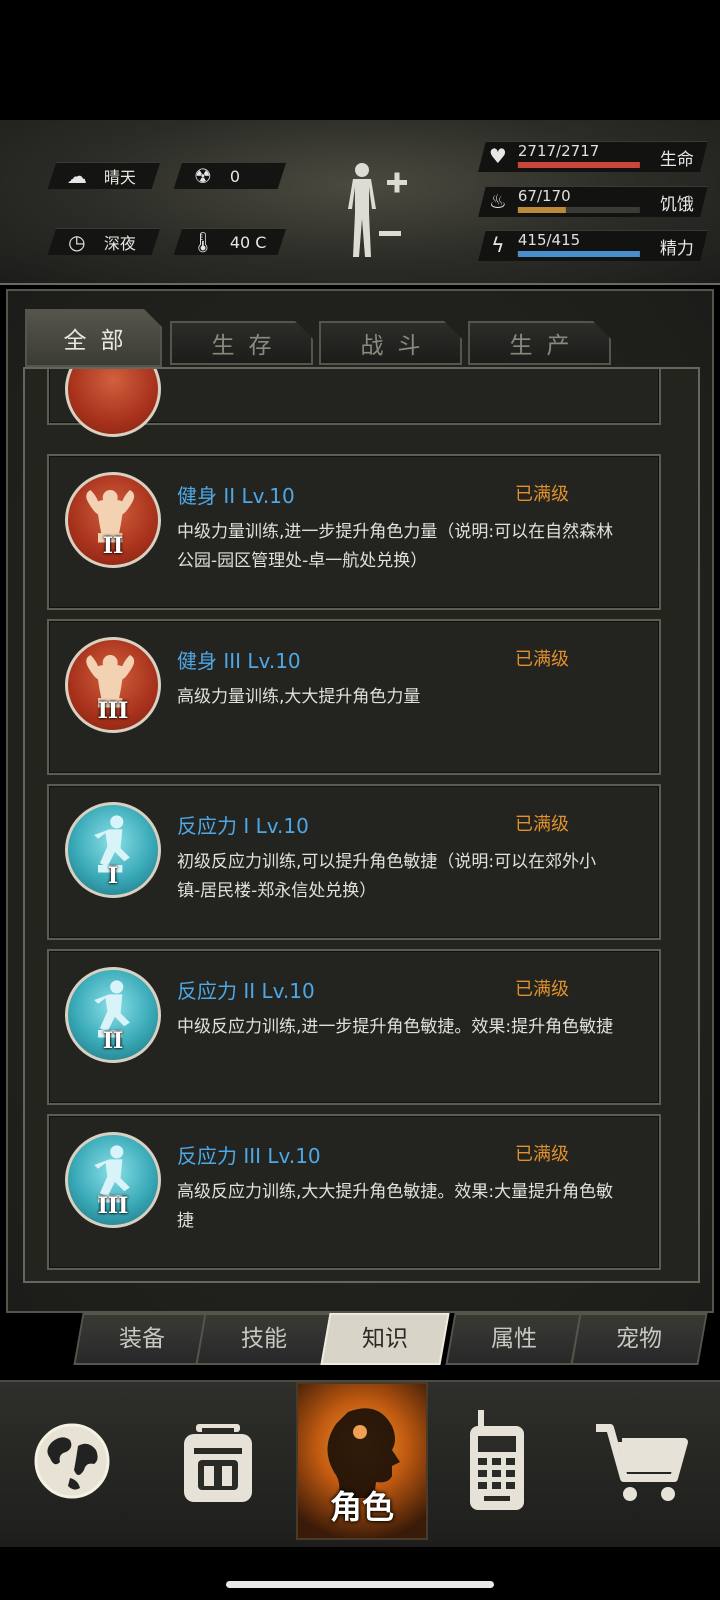  Describe the element at coordinates (119, 243) in the screenshot. I see `time-label: 深夜` at that location.